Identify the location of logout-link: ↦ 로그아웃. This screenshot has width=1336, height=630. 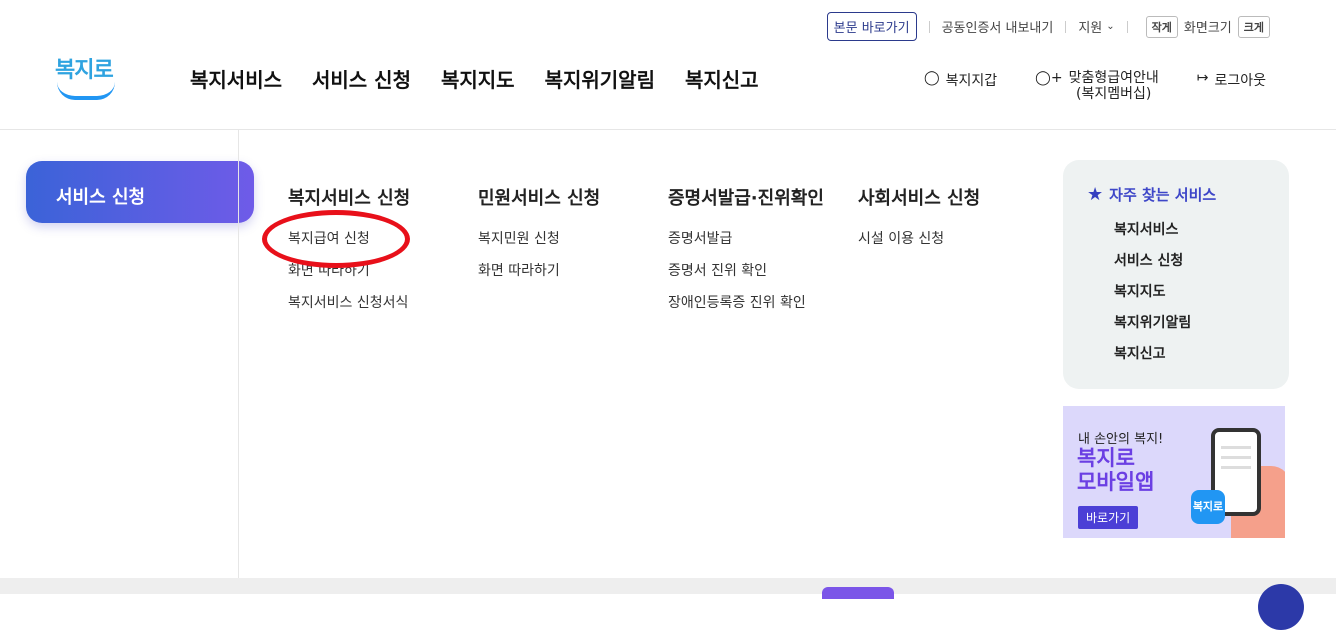
(1231, 80).